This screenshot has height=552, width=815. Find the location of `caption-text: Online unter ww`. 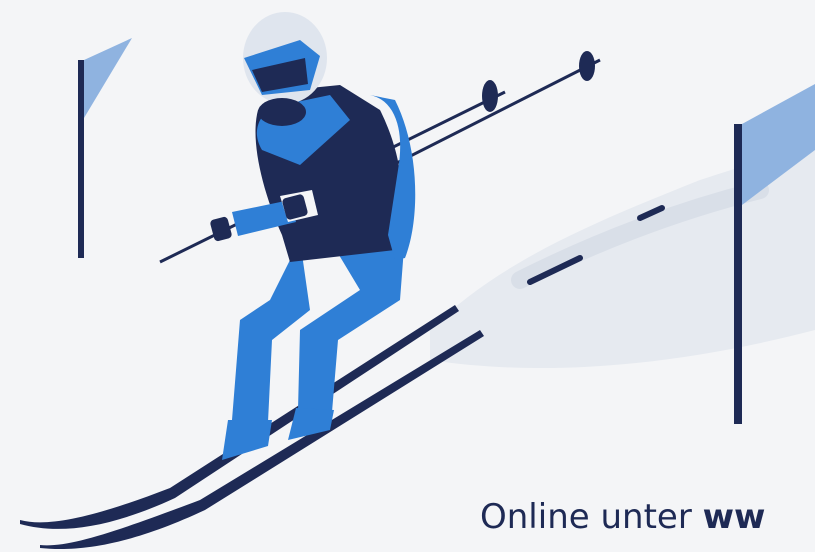

caption-text: Online unter ww is located at coordinates (622, 517).